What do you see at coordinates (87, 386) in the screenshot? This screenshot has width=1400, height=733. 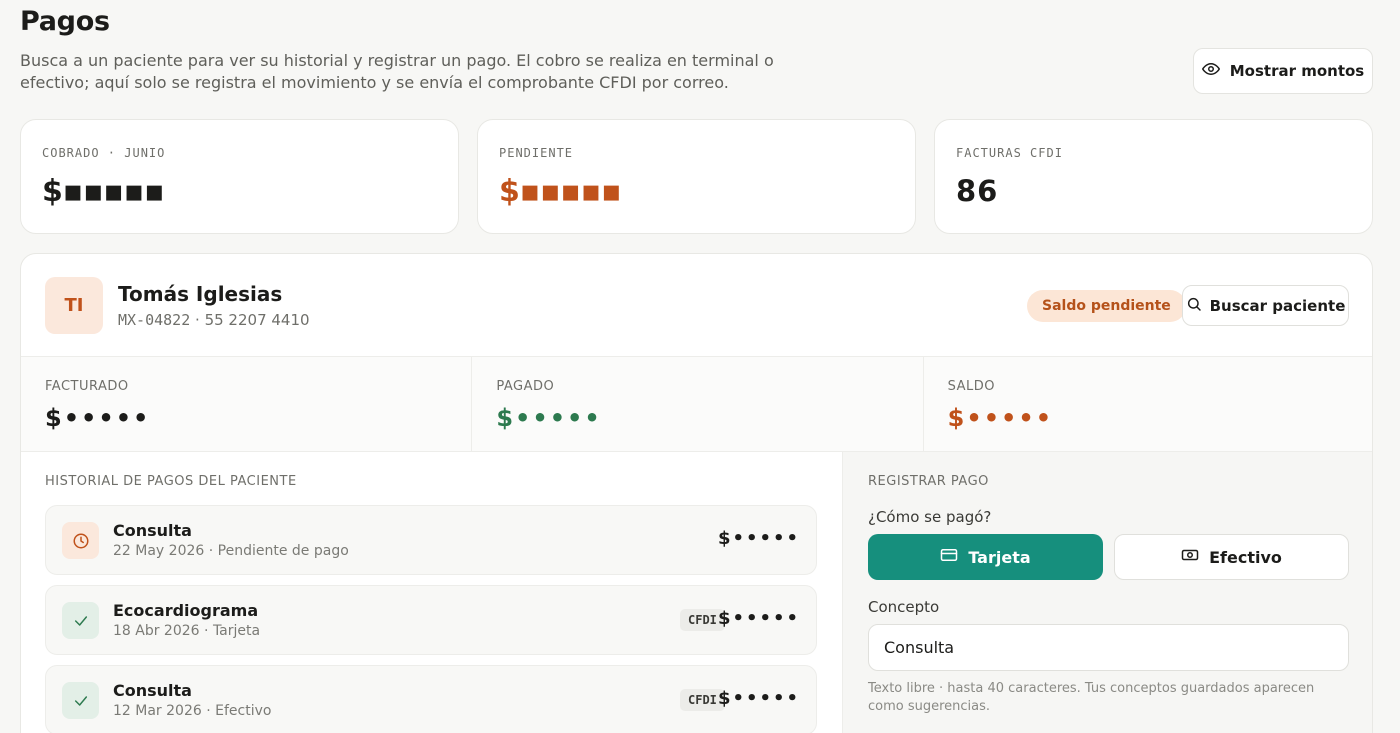 I see `summary-label: FACTURADO` at bounding box center [87, 386].